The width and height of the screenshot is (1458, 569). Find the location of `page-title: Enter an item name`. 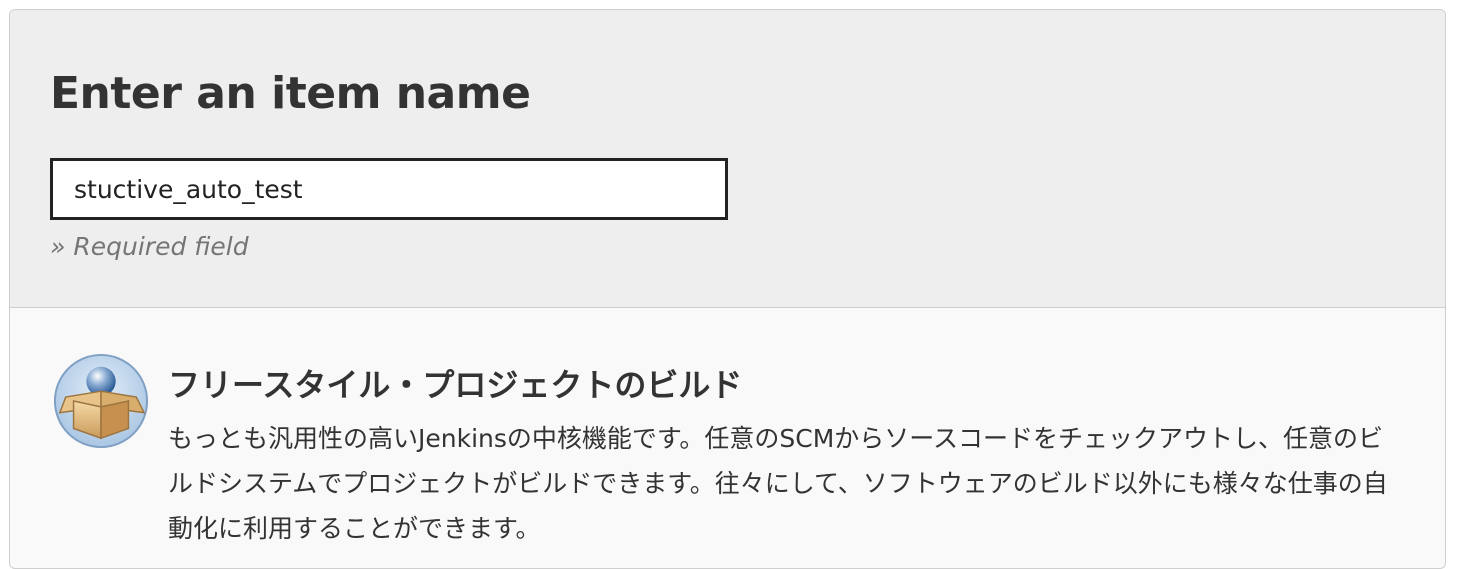

page-title: Enter an item name is located at coordinates (290, 93).